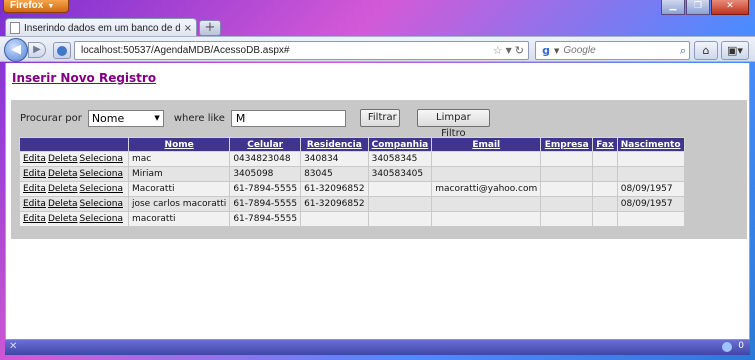  What do you see at coordinates (486, 189) in the screenshot?
I see `cell-email: macoratti@yahoo.com` at bounding box center [486, 189].